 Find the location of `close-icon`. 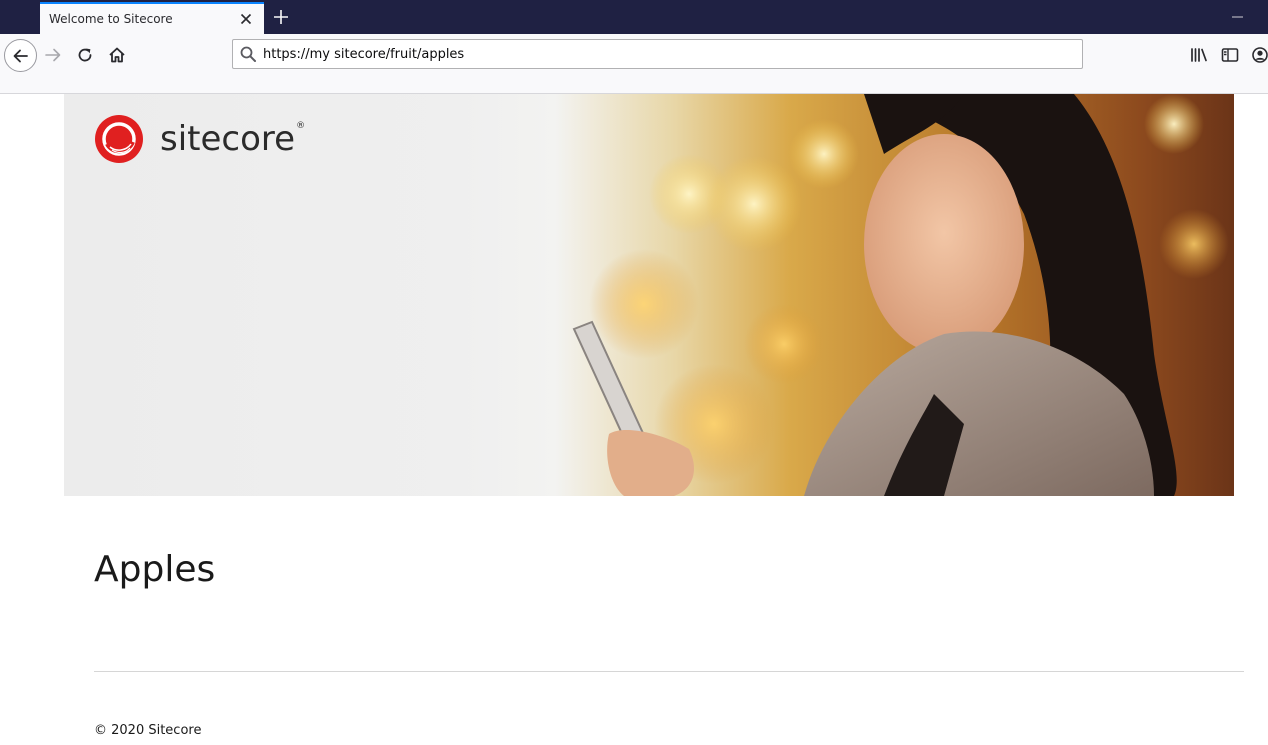

close-icon is located at coordinates (246, 19).